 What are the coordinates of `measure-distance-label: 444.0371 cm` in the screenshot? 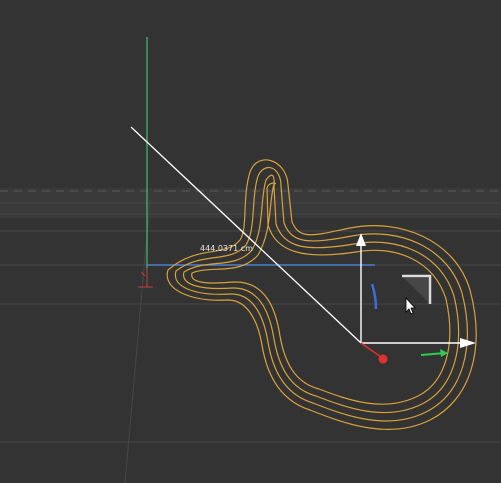 It's located at (226, 248).